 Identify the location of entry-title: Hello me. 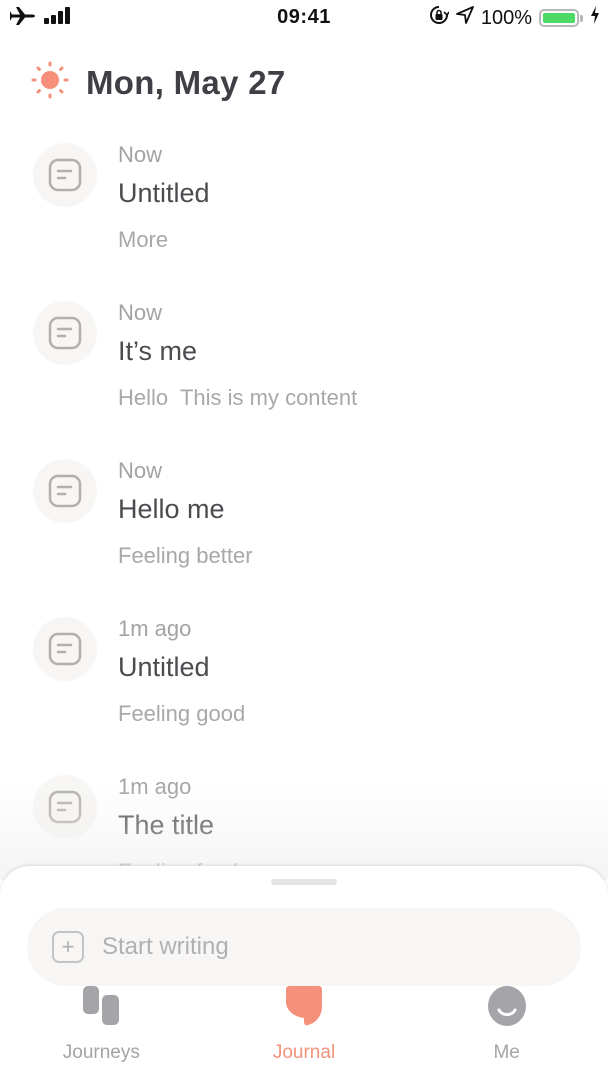
(171, 509).